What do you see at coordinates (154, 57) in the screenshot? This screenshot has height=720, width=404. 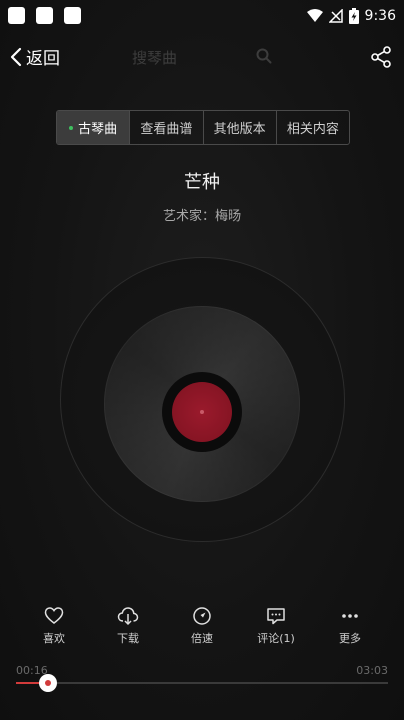 I see `search-input: 搜琴曲` at bounding box center [154, 57].